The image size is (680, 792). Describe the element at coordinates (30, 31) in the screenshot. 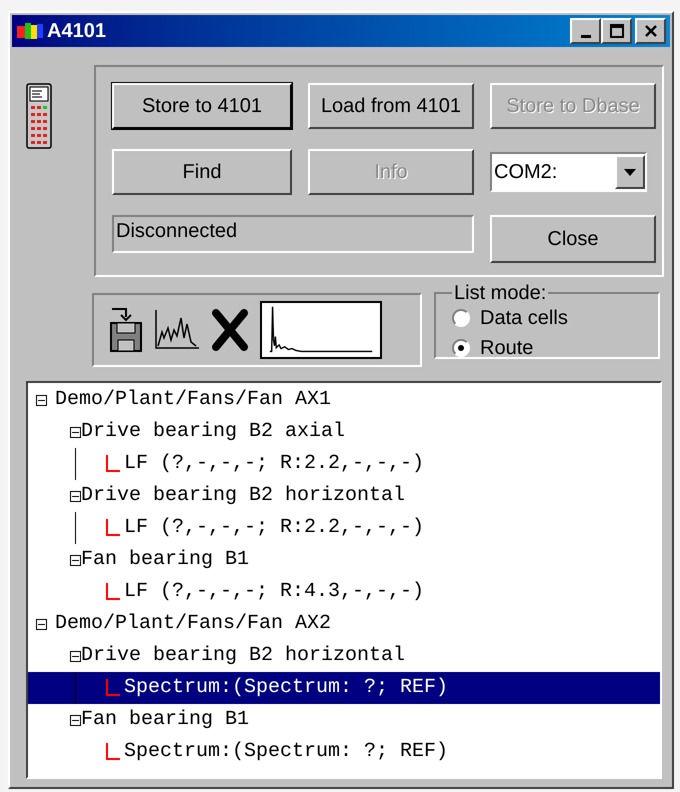

I see `app-icon` at that location.